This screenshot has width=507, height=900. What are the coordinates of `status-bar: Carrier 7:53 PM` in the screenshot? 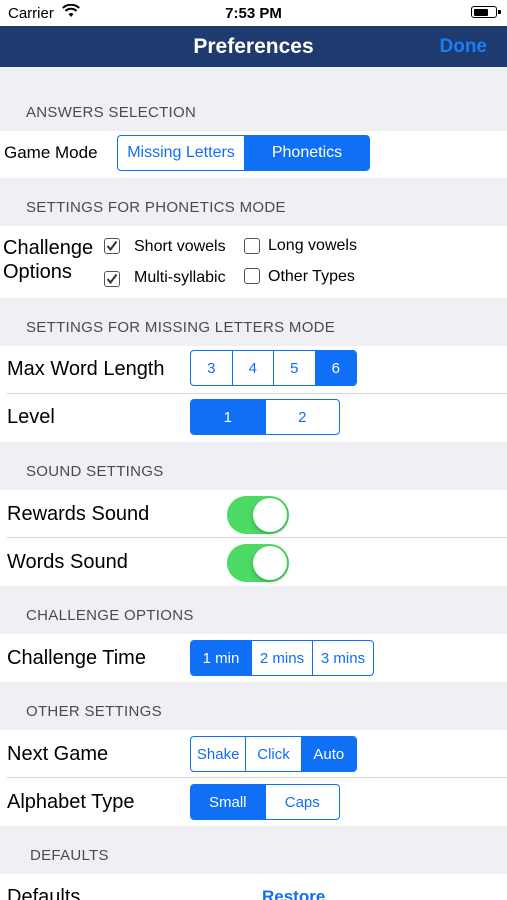 It's located at (253, 13).